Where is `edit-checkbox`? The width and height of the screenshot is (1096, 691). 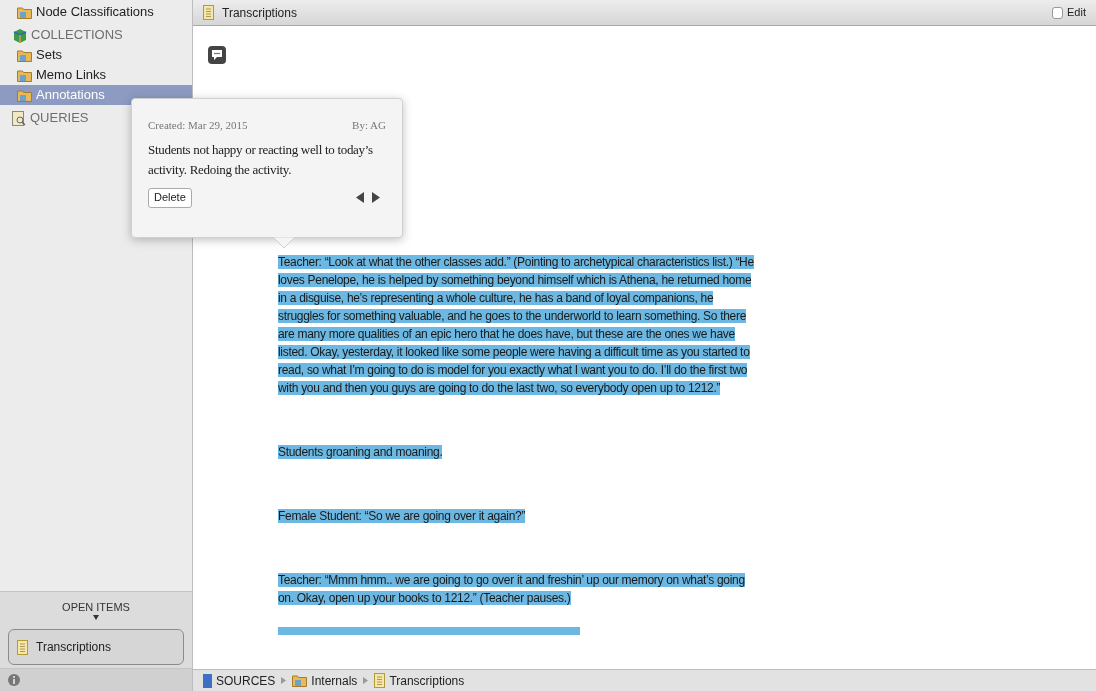 edit-checkbox is located at coordinates (1058, 12).